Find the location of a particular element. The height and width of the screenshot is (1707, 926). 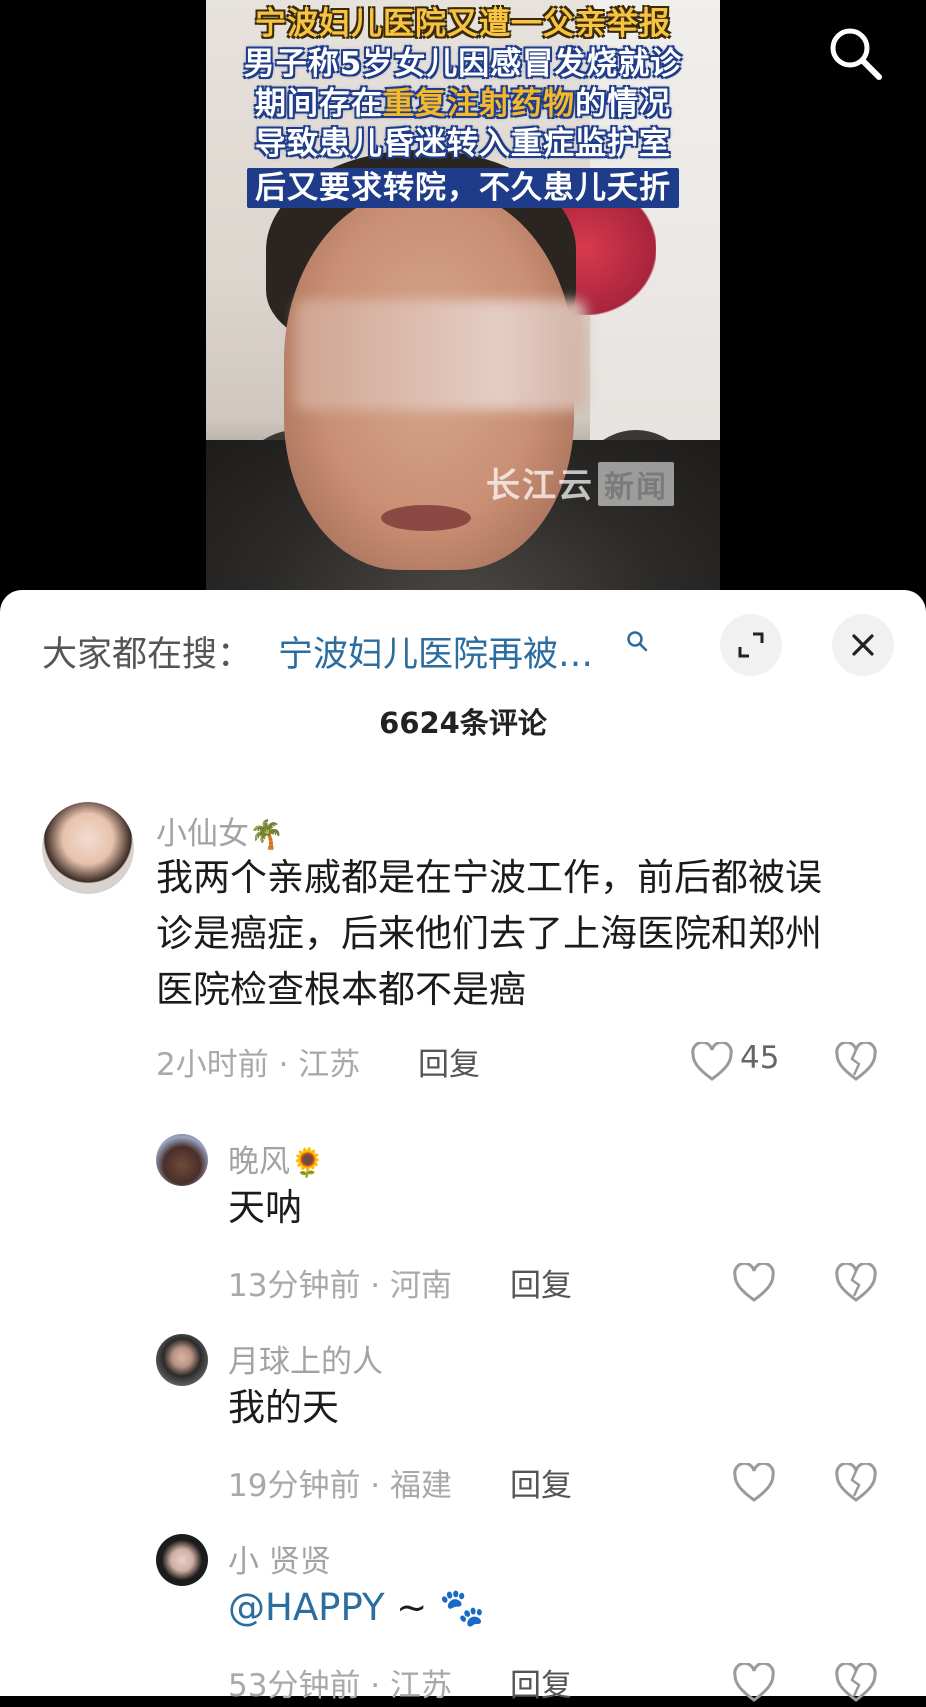

caption-3-pre: 期间存在 is located at coordinates (319, 104).